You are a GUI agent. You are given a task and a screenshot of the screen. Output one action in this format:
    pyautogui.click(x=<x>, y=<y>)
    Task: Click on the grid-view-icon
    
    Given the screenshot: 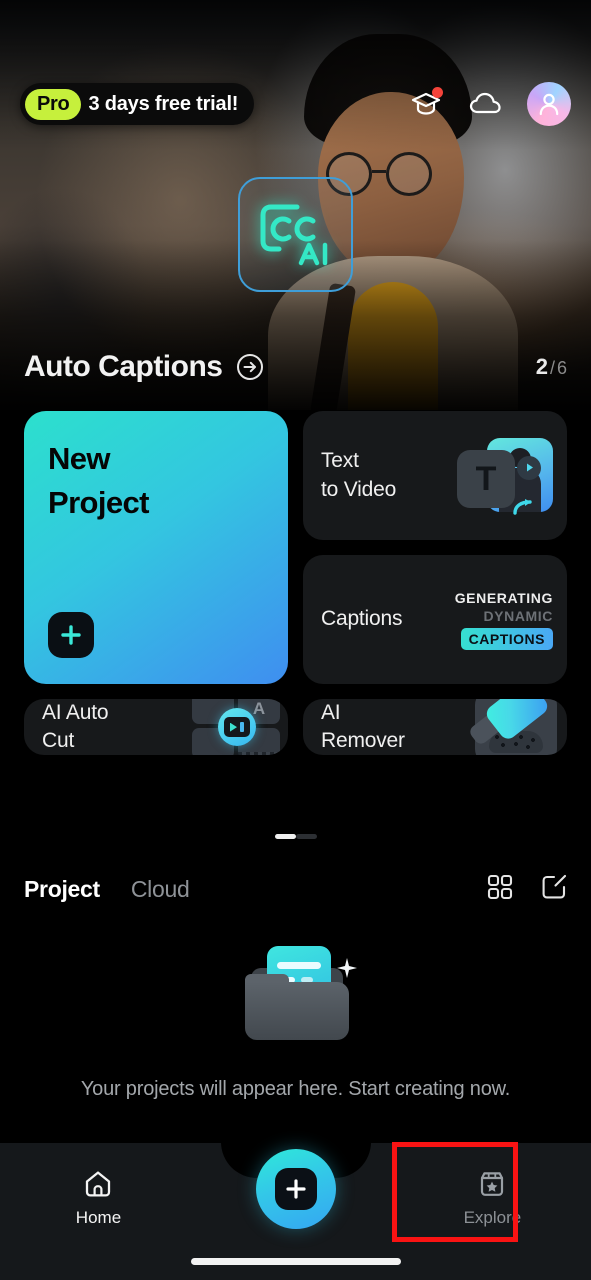 What is the action you would take?
    pyautogui.click(x=500, y=889)
    